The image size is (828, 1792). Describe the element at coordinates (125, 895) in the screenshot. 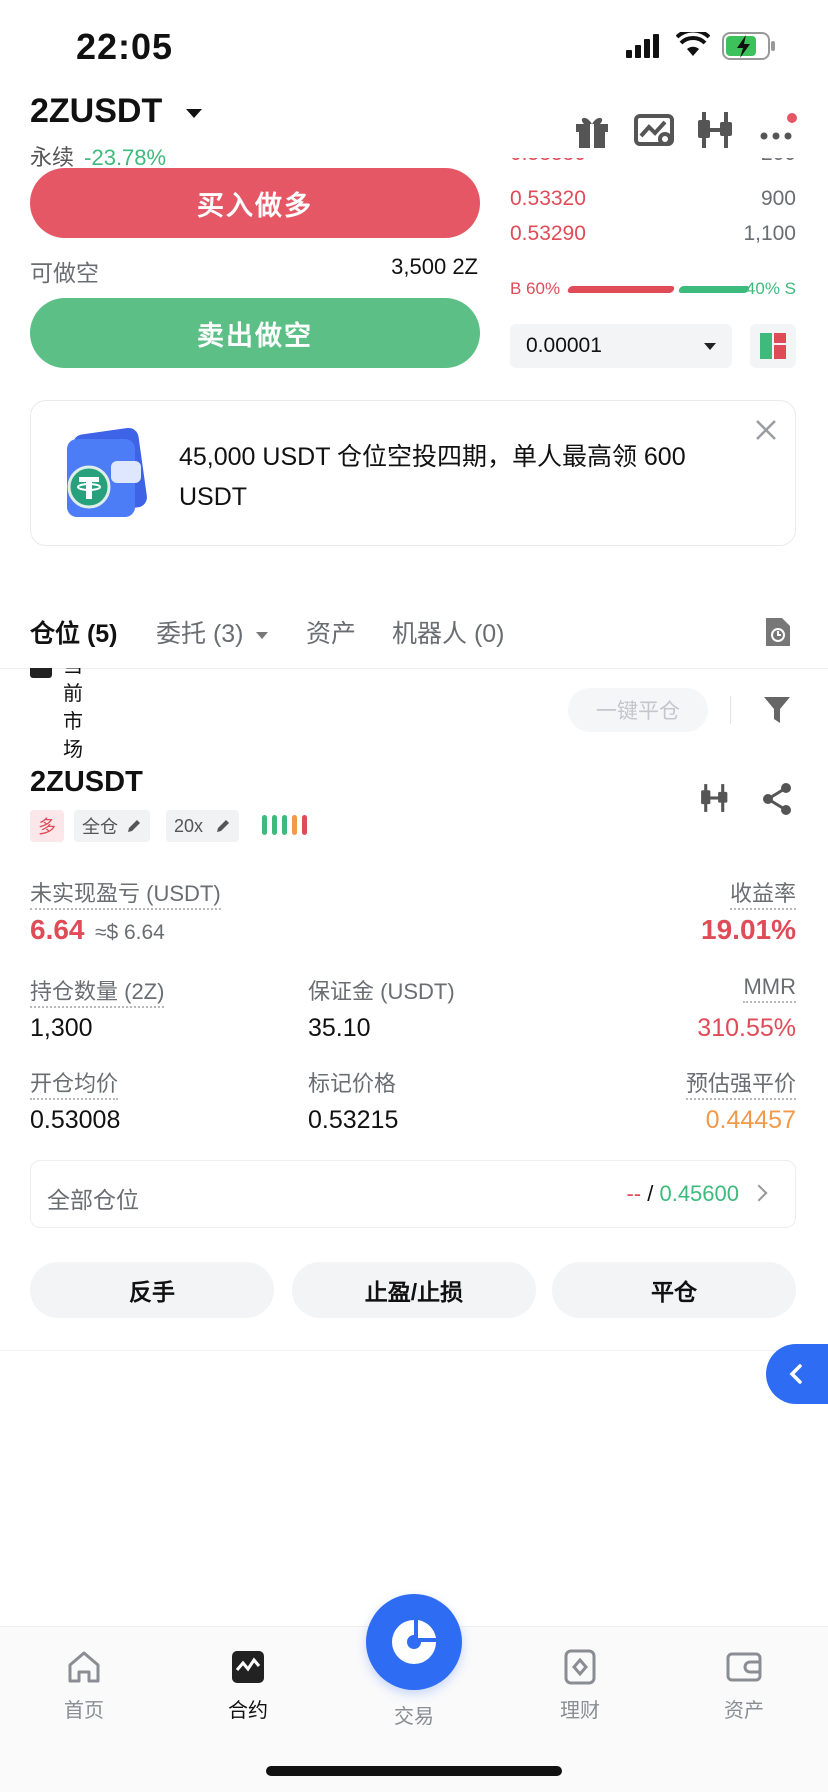

I see `unrealized-pnl-label: 未实现盈亏 (USDT)` at that location.